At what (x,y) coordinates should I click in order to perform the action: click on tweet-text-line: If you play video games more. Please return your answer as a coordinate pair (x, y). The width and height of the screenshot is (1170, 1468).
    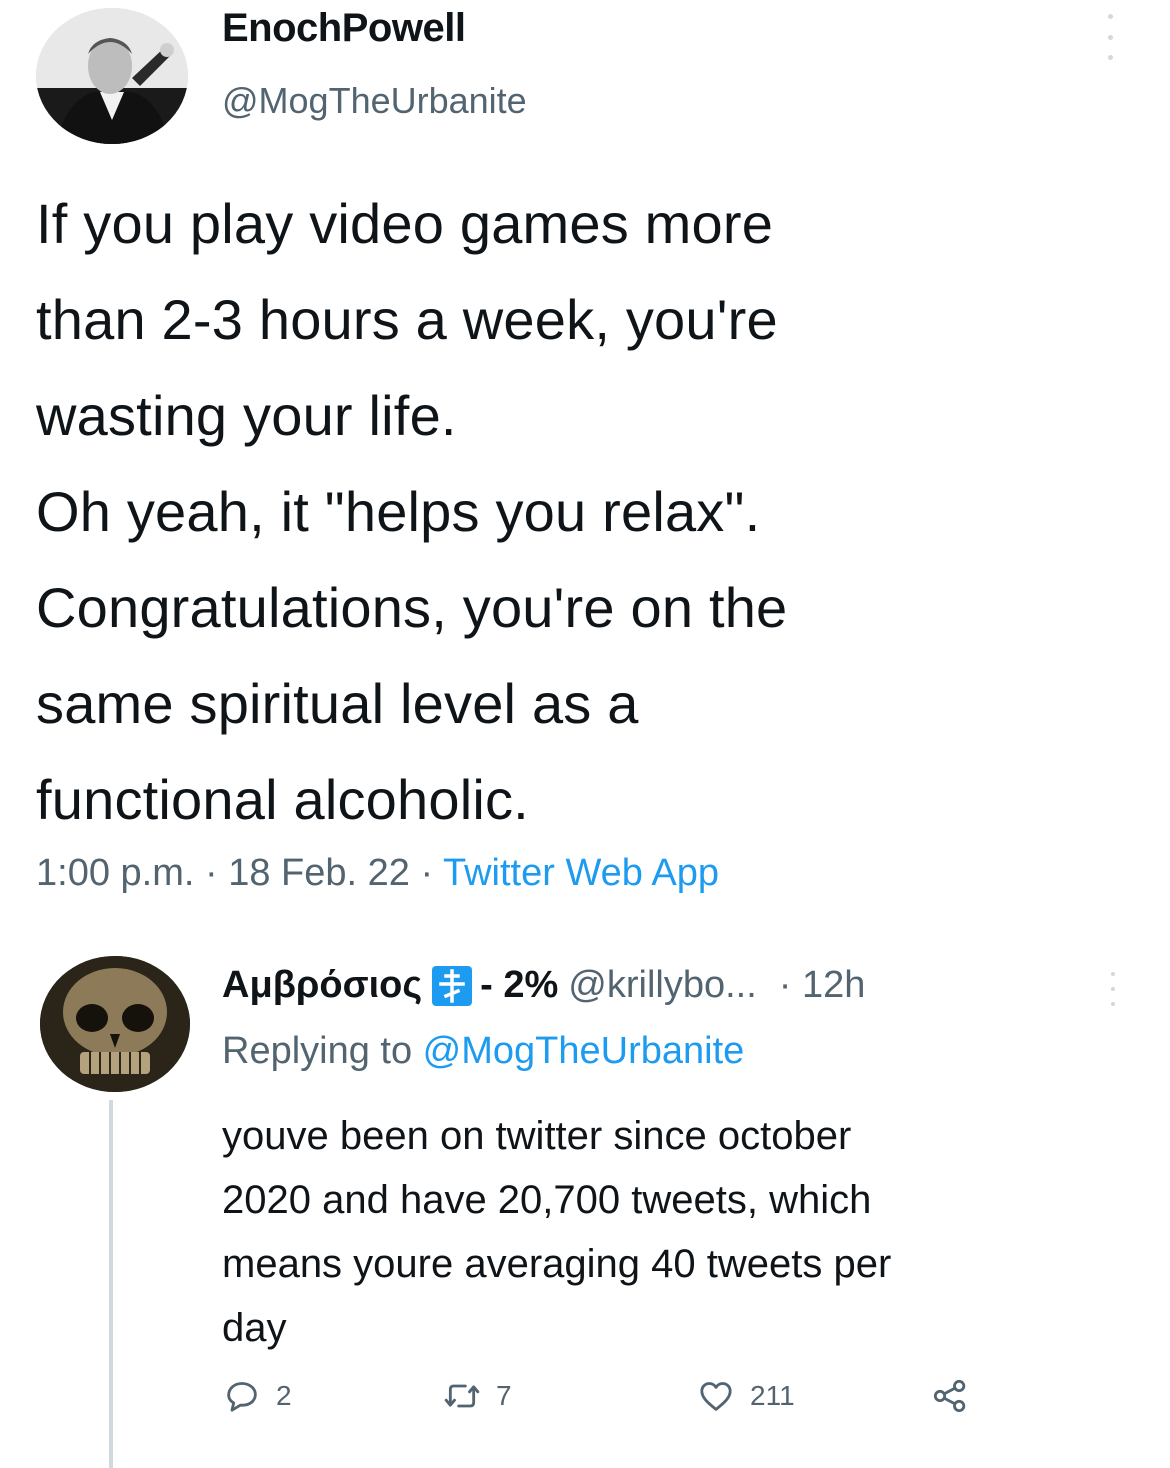
    Looking at the image, I should click on (405, 223).